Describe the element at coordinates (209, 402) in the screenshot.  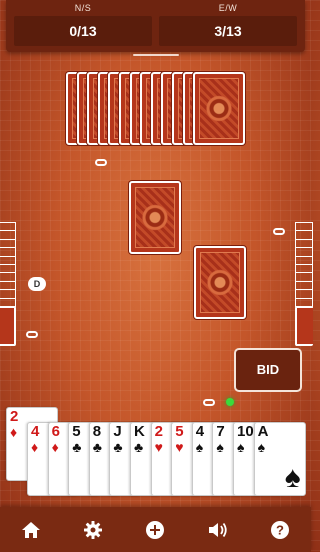
I see `south-bid-indicator` at that location.